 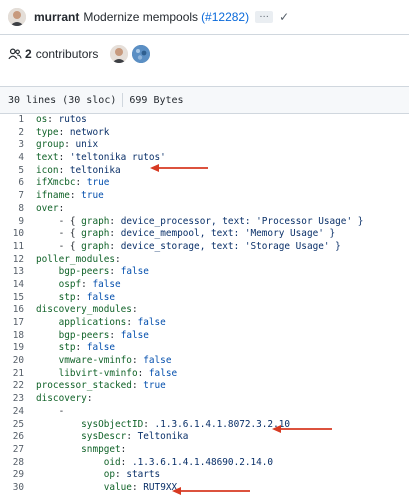 What do you see at coordinates (230, 246) in the screenshot?
I see `yaml-value: device_storage, text: 'Storage Usage' }` at bounding box center [230, 246].